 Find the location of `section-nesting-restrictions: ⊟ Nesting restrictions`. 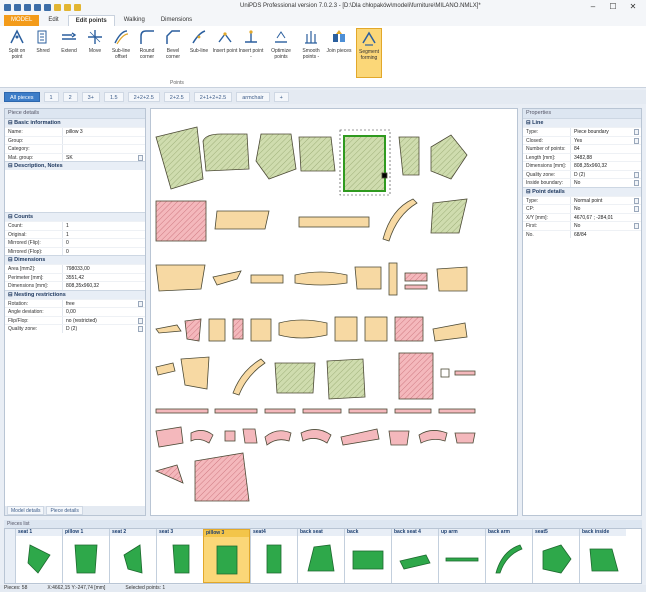

section-nesting-restrictions: ⊟ Nesting restrictions is located at coordinates (75, 294).